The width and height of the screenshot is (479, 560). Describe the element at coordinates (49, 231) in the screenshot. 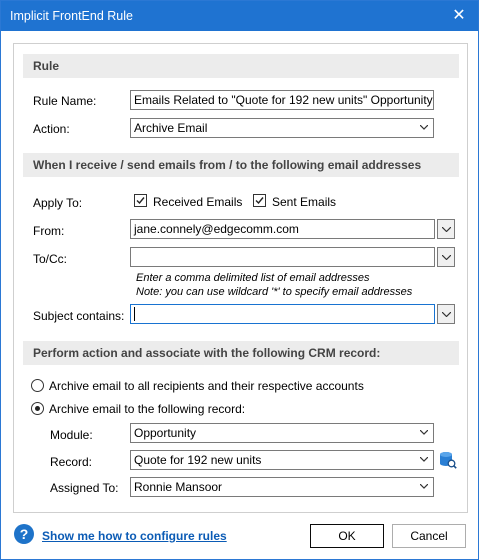

I see `from-label: From:` at that location.